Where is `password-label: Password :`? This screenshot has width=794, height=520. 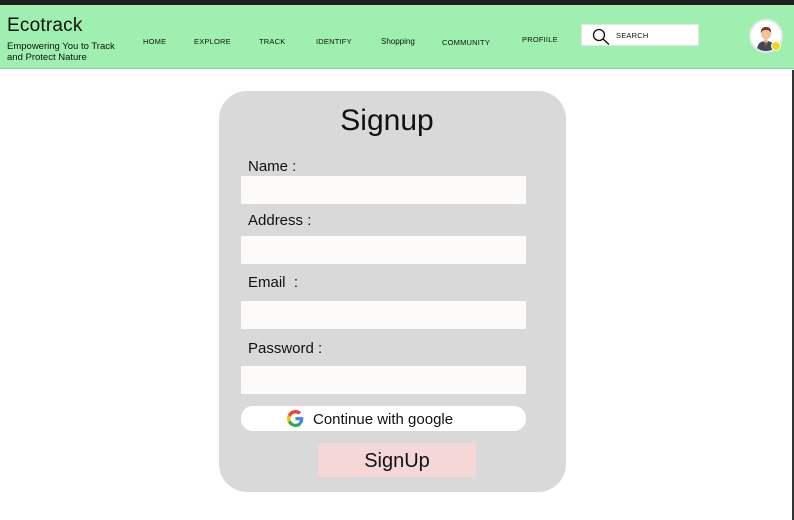 password-label: Password : is located at coordinates (285, 348).